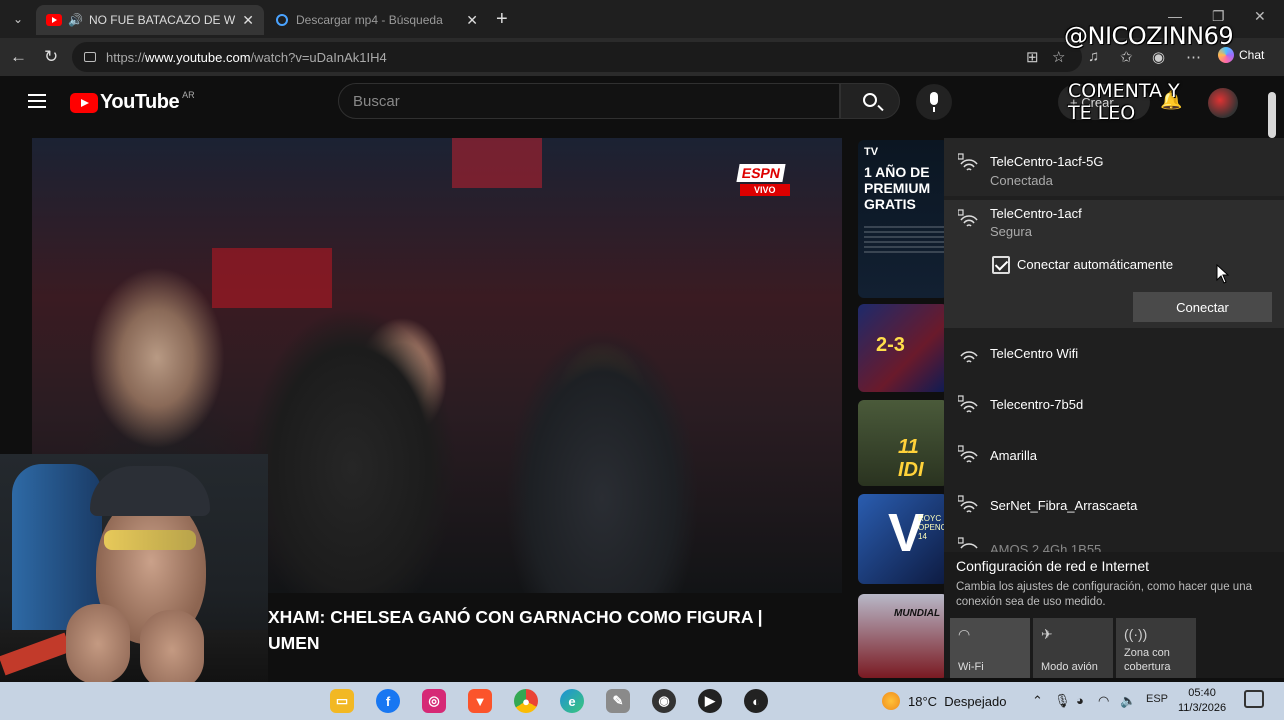 This screenshot has height=720, width=1284. Describe the element at coordinates (1037, 701) in the screenshot. I see `chevron-up-icon: ⌃` at that location.